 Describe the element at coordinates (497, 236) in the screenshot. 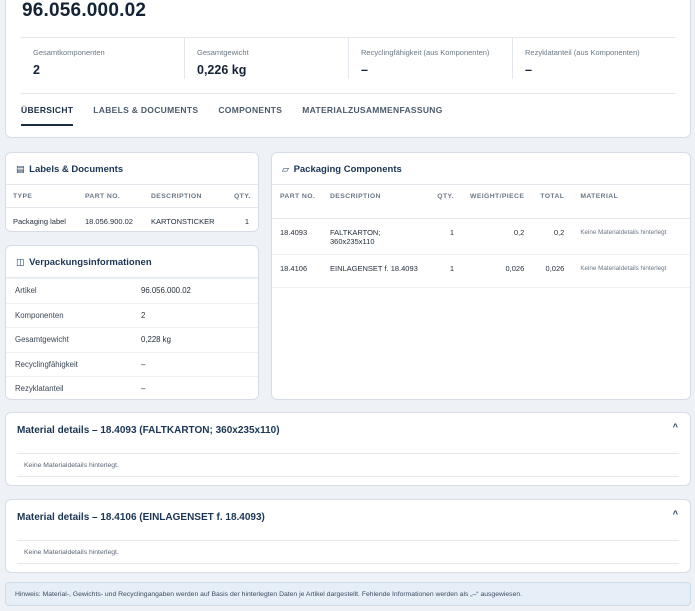

I see `cell-weight: 0,2` at that location.